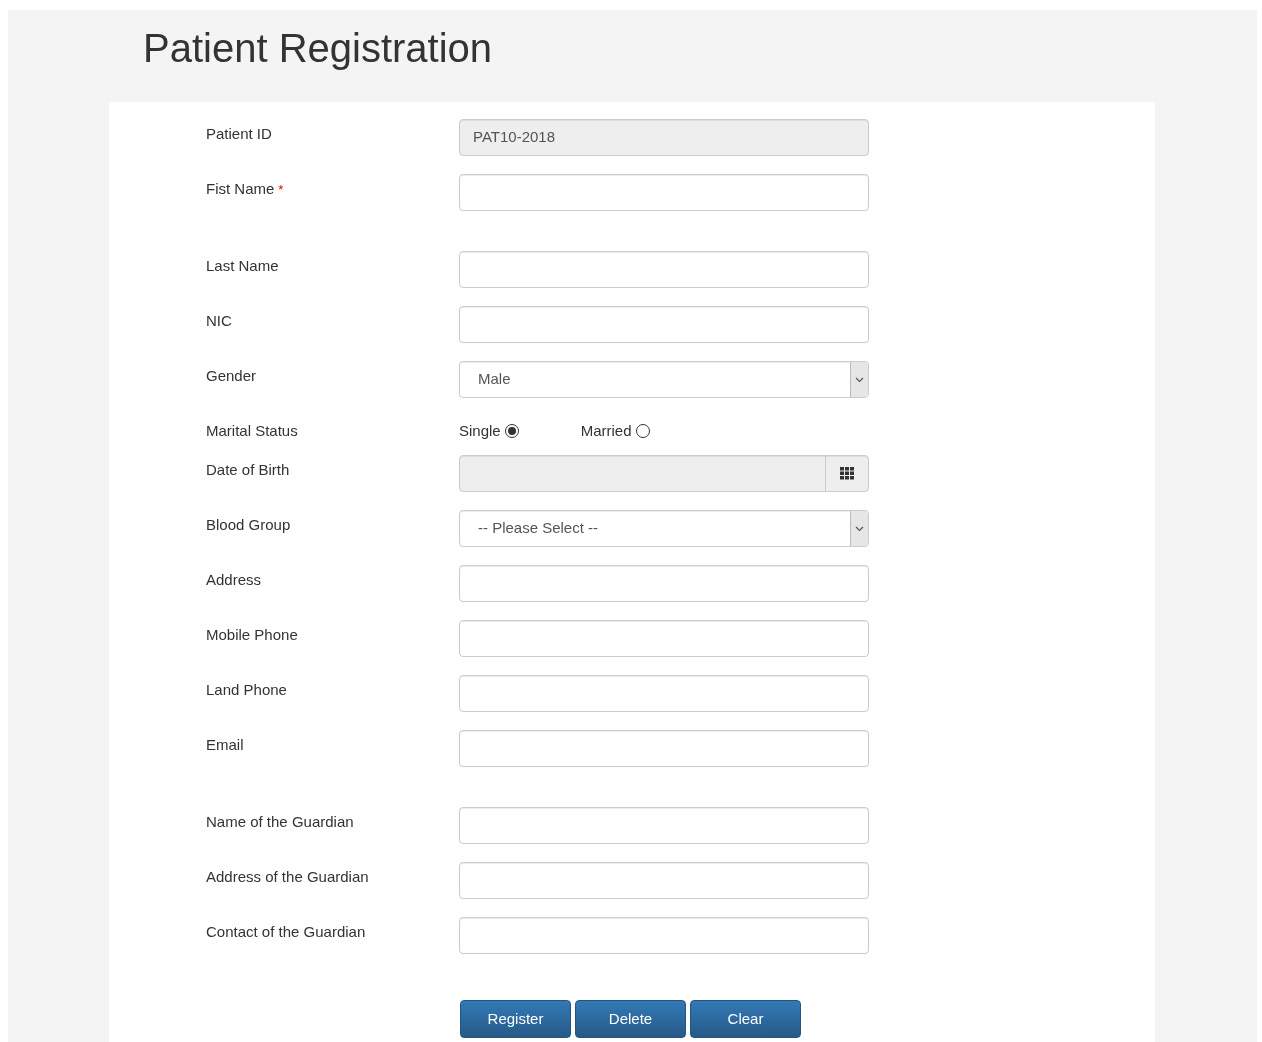 The image size is (1262, 1042). I want to click on field-label: Blood Group, so click(248, 525).